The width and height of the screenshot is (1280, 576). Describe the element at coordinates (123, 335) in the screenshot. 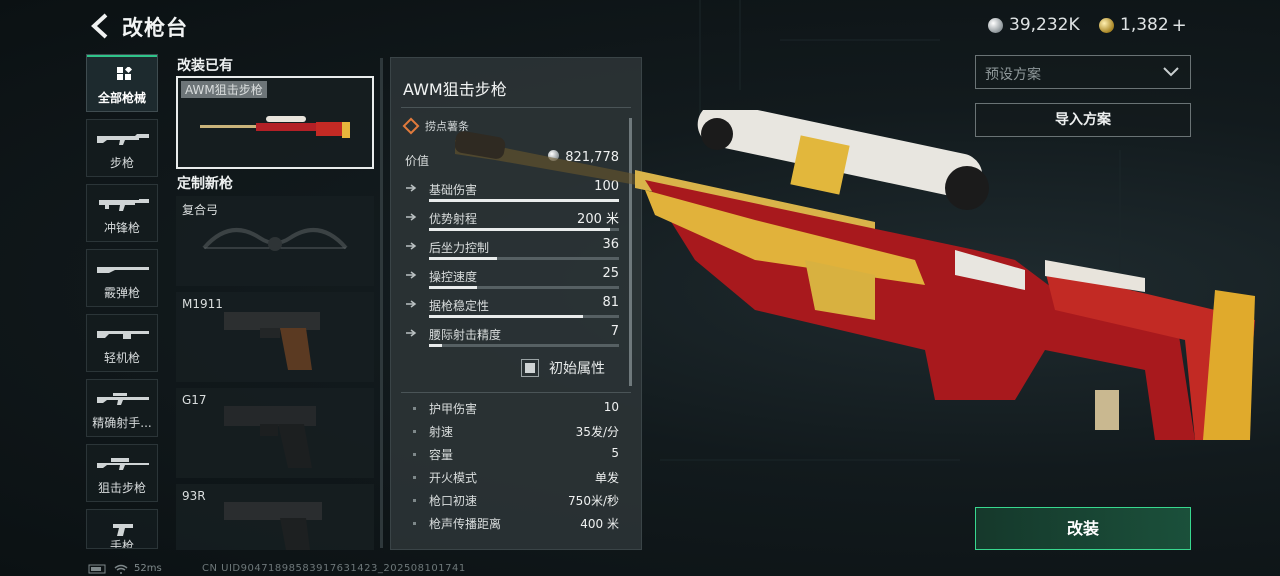

I see `lmg-icon` at that location.